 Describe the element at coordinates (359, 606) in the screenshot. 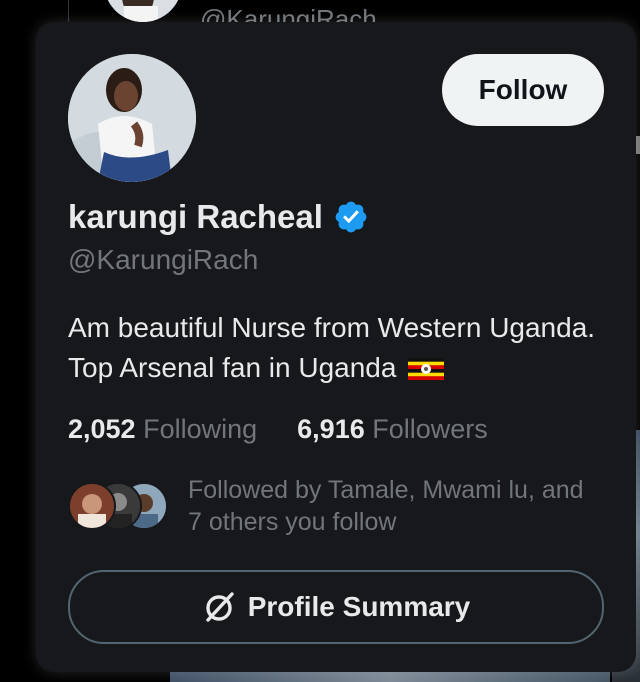

I see `profile-summary-label: Profile Summary` at that location.